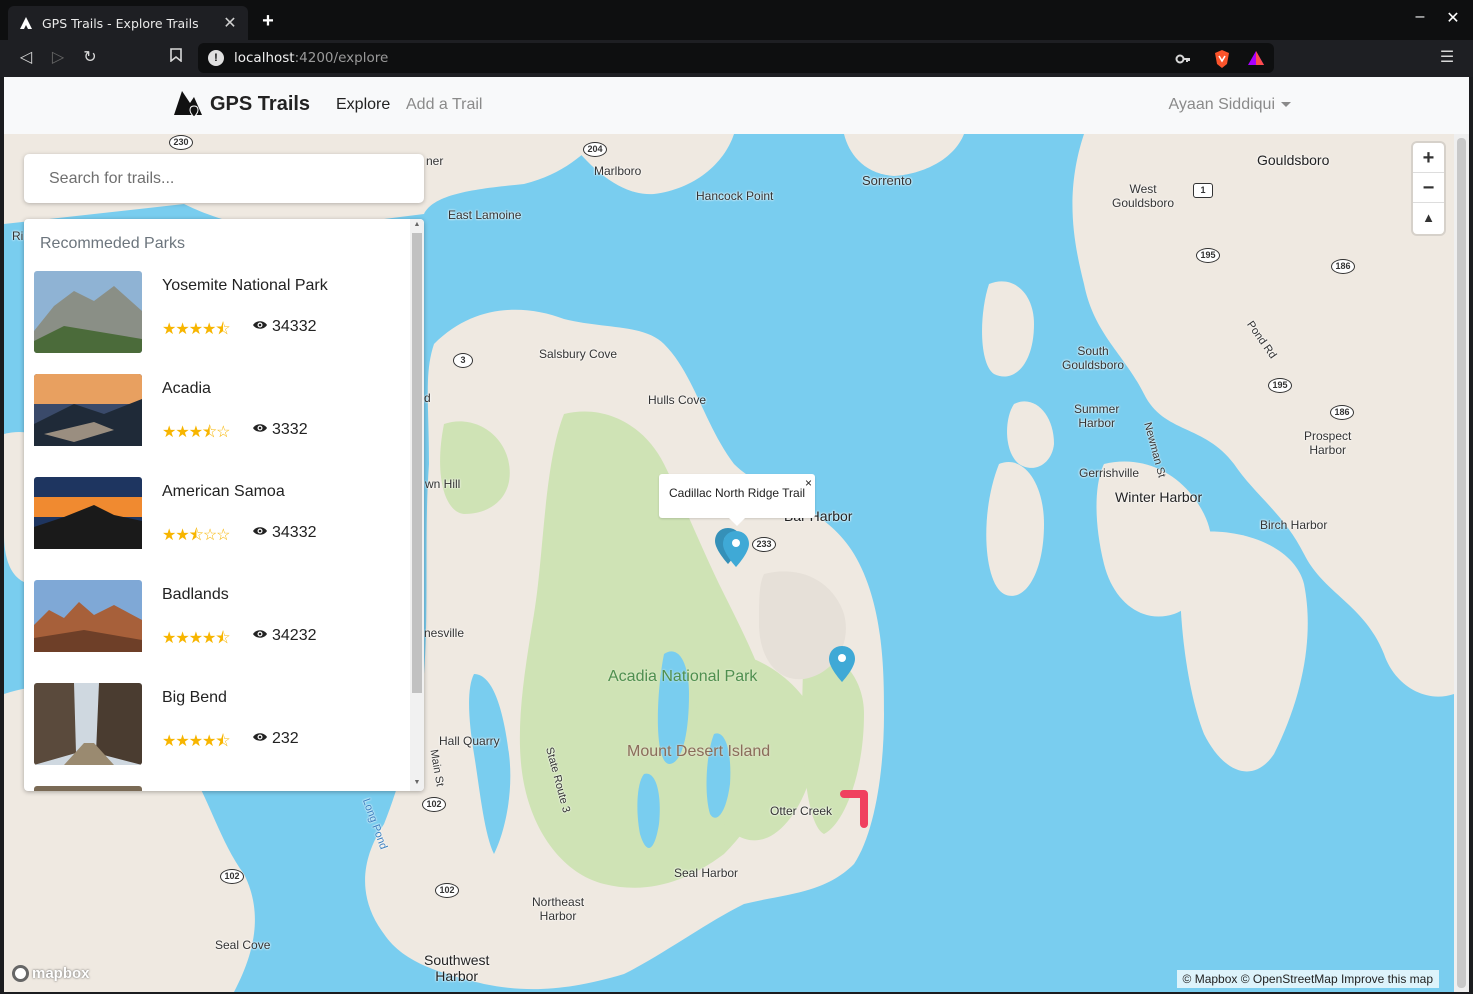 The height and width of the screenshot is (994, 1473). Describe the element at coordinates (417, 782) in the screenshot. I see `scroll-down-icon: ▼` at that location.